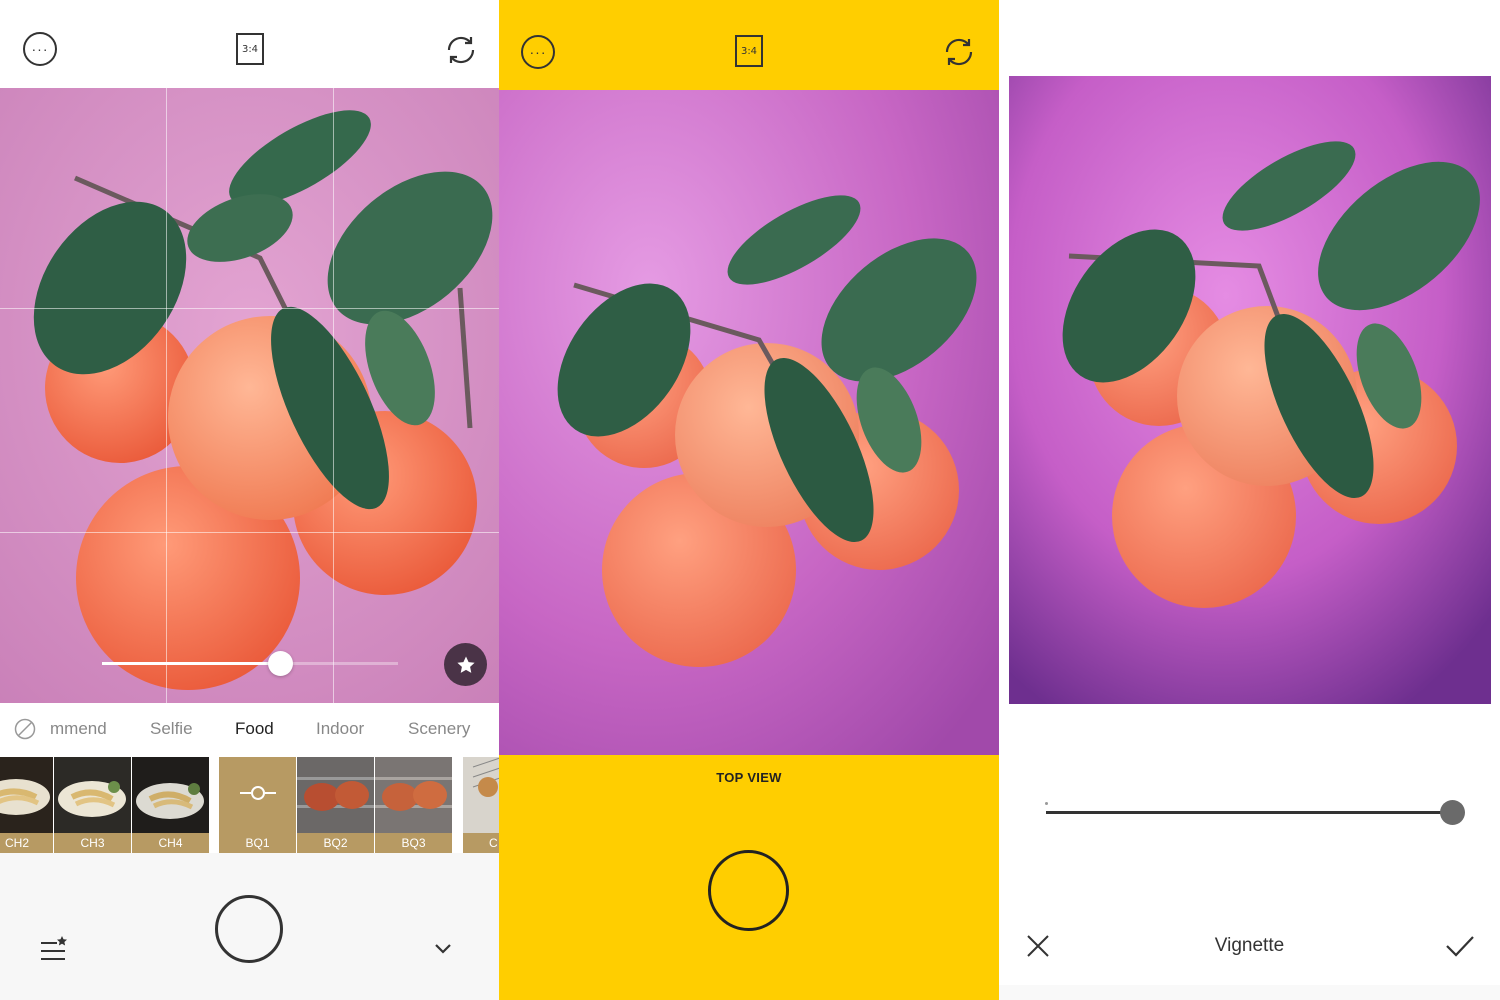 This screenshot has width=1500, height=1000. Describe the element at coordinates (1460, 946) in the screenshot. I see `check-icon` at that location.